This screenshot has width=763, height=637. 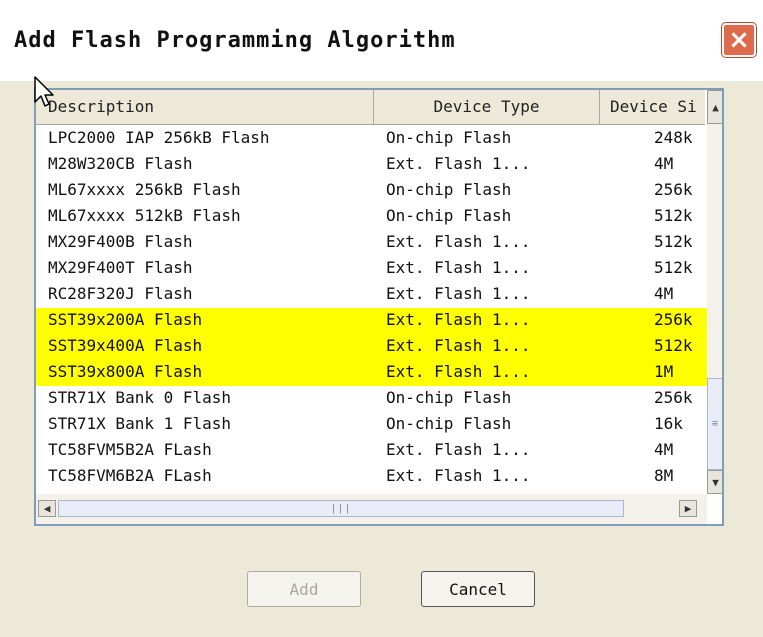 What do you see at coordinates (664, 475) in the screenshot?
I see `cell-device-size: 8M` at bounding box center [664, 475].